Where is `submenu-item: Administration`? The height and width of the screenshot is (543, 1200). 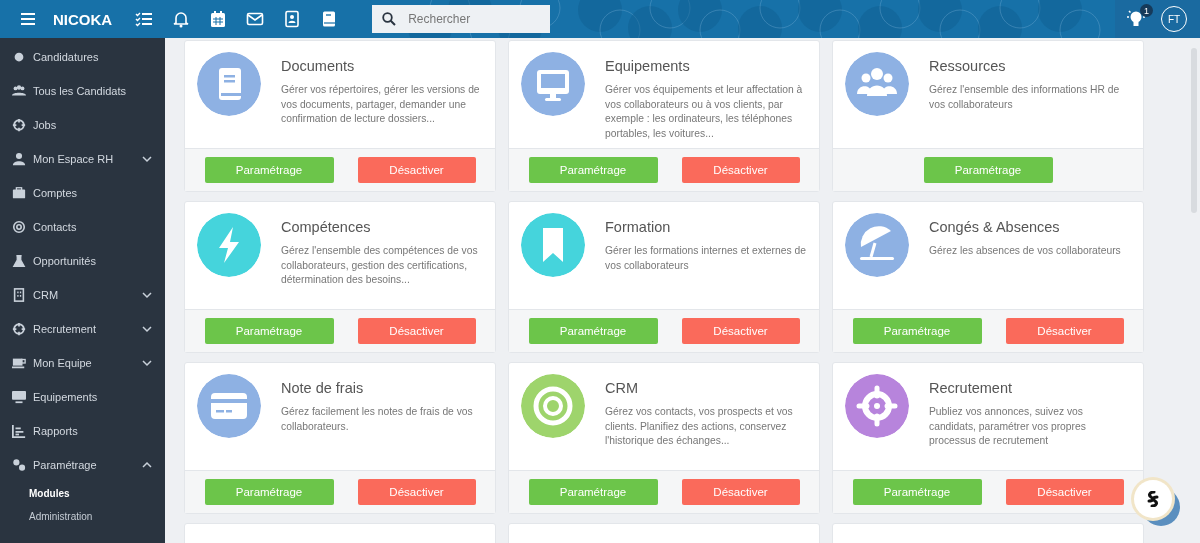 submenu-item: Administration is located at coordinates (82, 516).